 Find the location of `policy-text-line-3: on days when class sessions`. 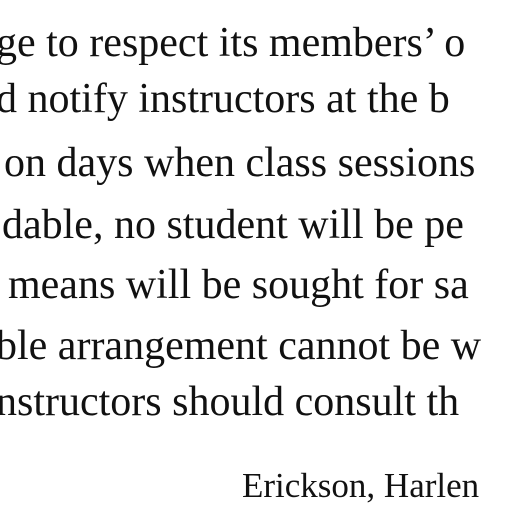

policy-text-line-3: on days when class sessions is located at coordinates (240, 163).